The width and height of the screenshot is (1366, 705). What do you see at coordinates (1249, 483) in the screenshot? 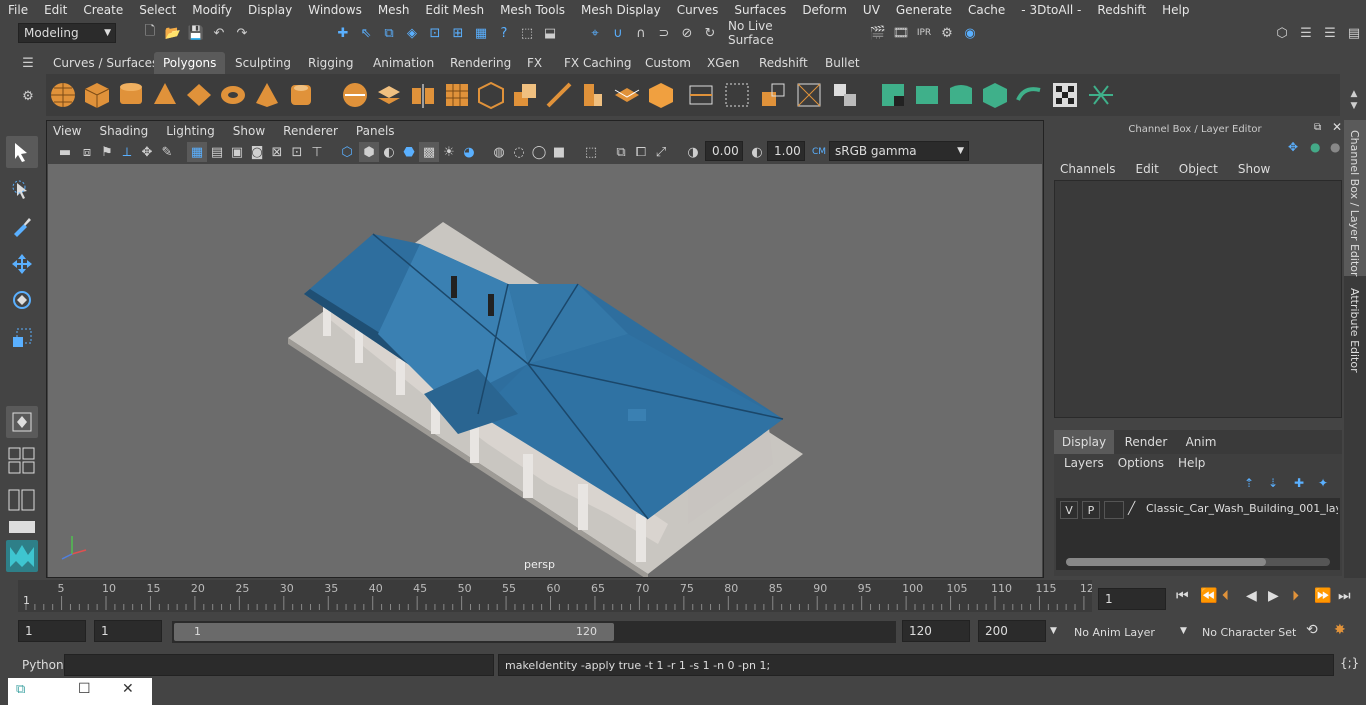
I see `move-layer-up-icon: ⇡` at bounding box center [1249, 483].